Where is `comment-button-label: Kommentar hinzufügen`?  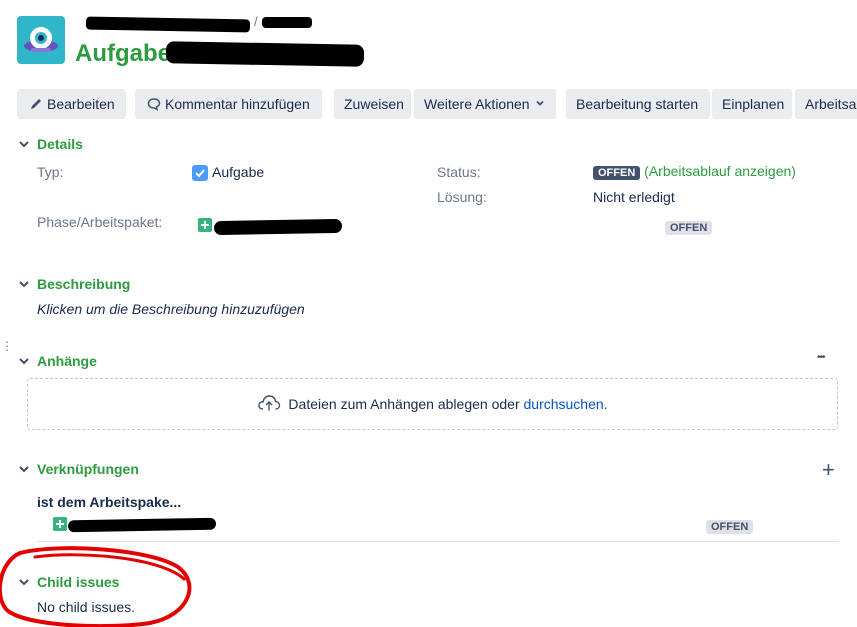 comment-button-label: Kommentar hinzufügen is located at coordinates (237, 104).